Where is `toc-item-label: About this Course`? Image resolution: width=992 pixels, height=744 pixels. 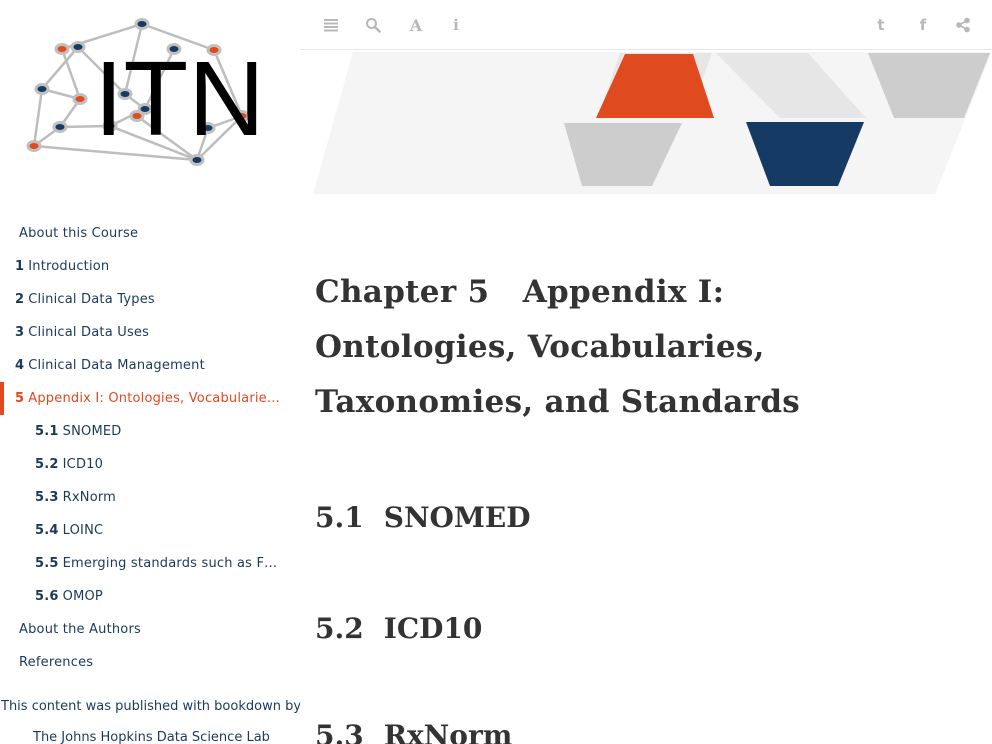
toc-item-label: About this Course is located at coordinates (79, 233).